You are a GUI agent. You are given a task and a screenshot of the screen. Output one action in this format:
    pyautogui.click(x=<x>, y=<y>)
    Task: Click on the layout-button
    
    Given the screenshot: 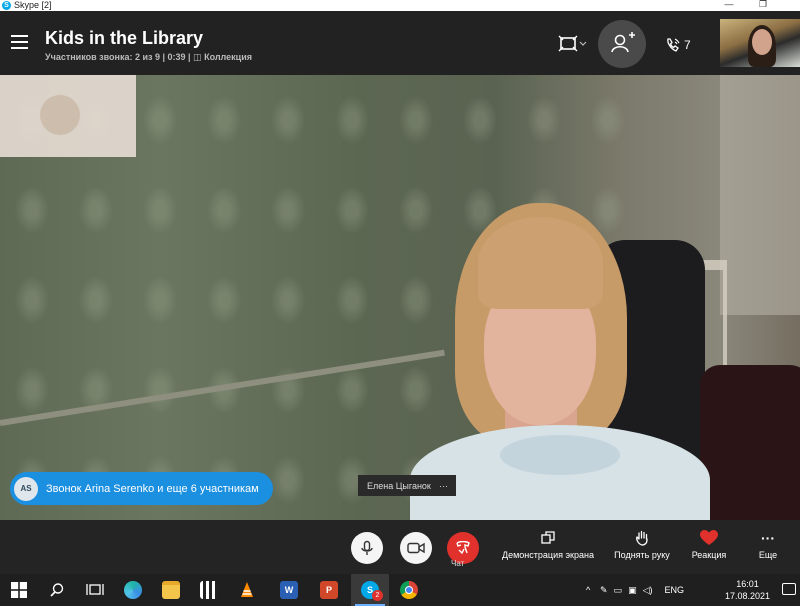 What is the action you would take?
    pyautogui.click(x=573, y=44)
    